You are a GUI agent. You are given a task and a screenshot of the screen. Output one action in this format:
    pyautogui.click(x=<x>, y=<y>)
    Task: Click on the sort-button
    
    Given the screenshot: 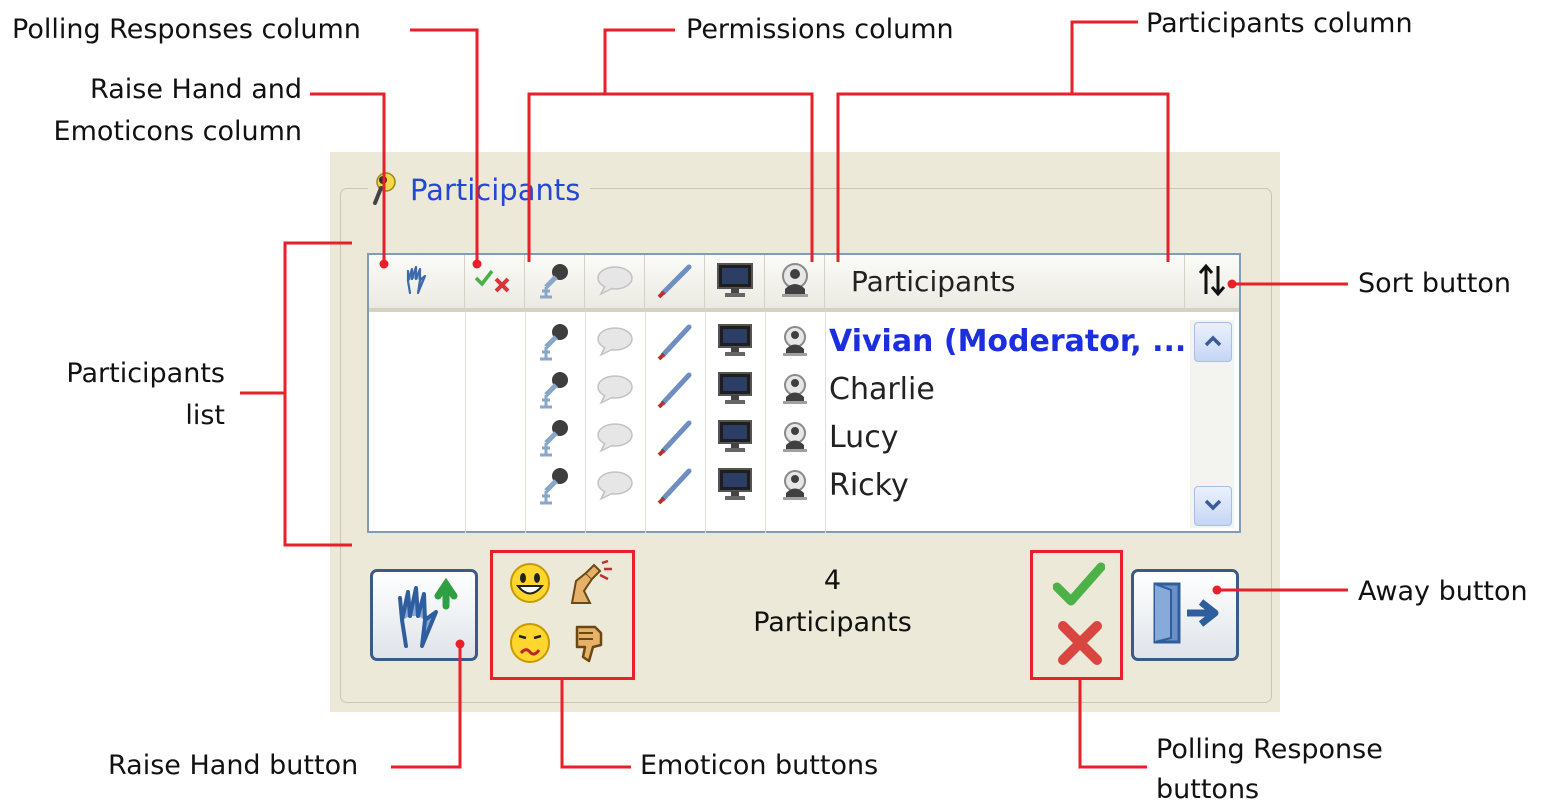 What is the action you would take?
    pyautogui.click(x=1212, y=283)
    